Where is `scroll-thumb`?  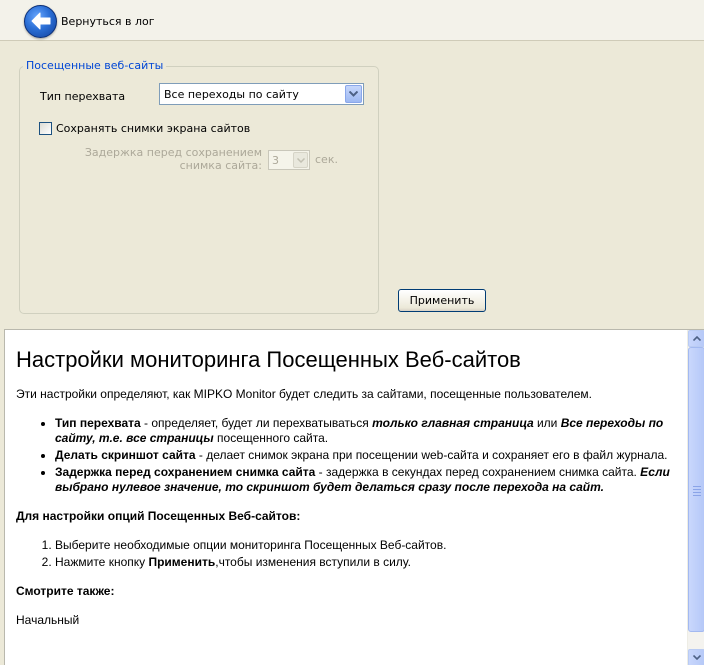 scroll-thumb is located at coordinates (696, 489).